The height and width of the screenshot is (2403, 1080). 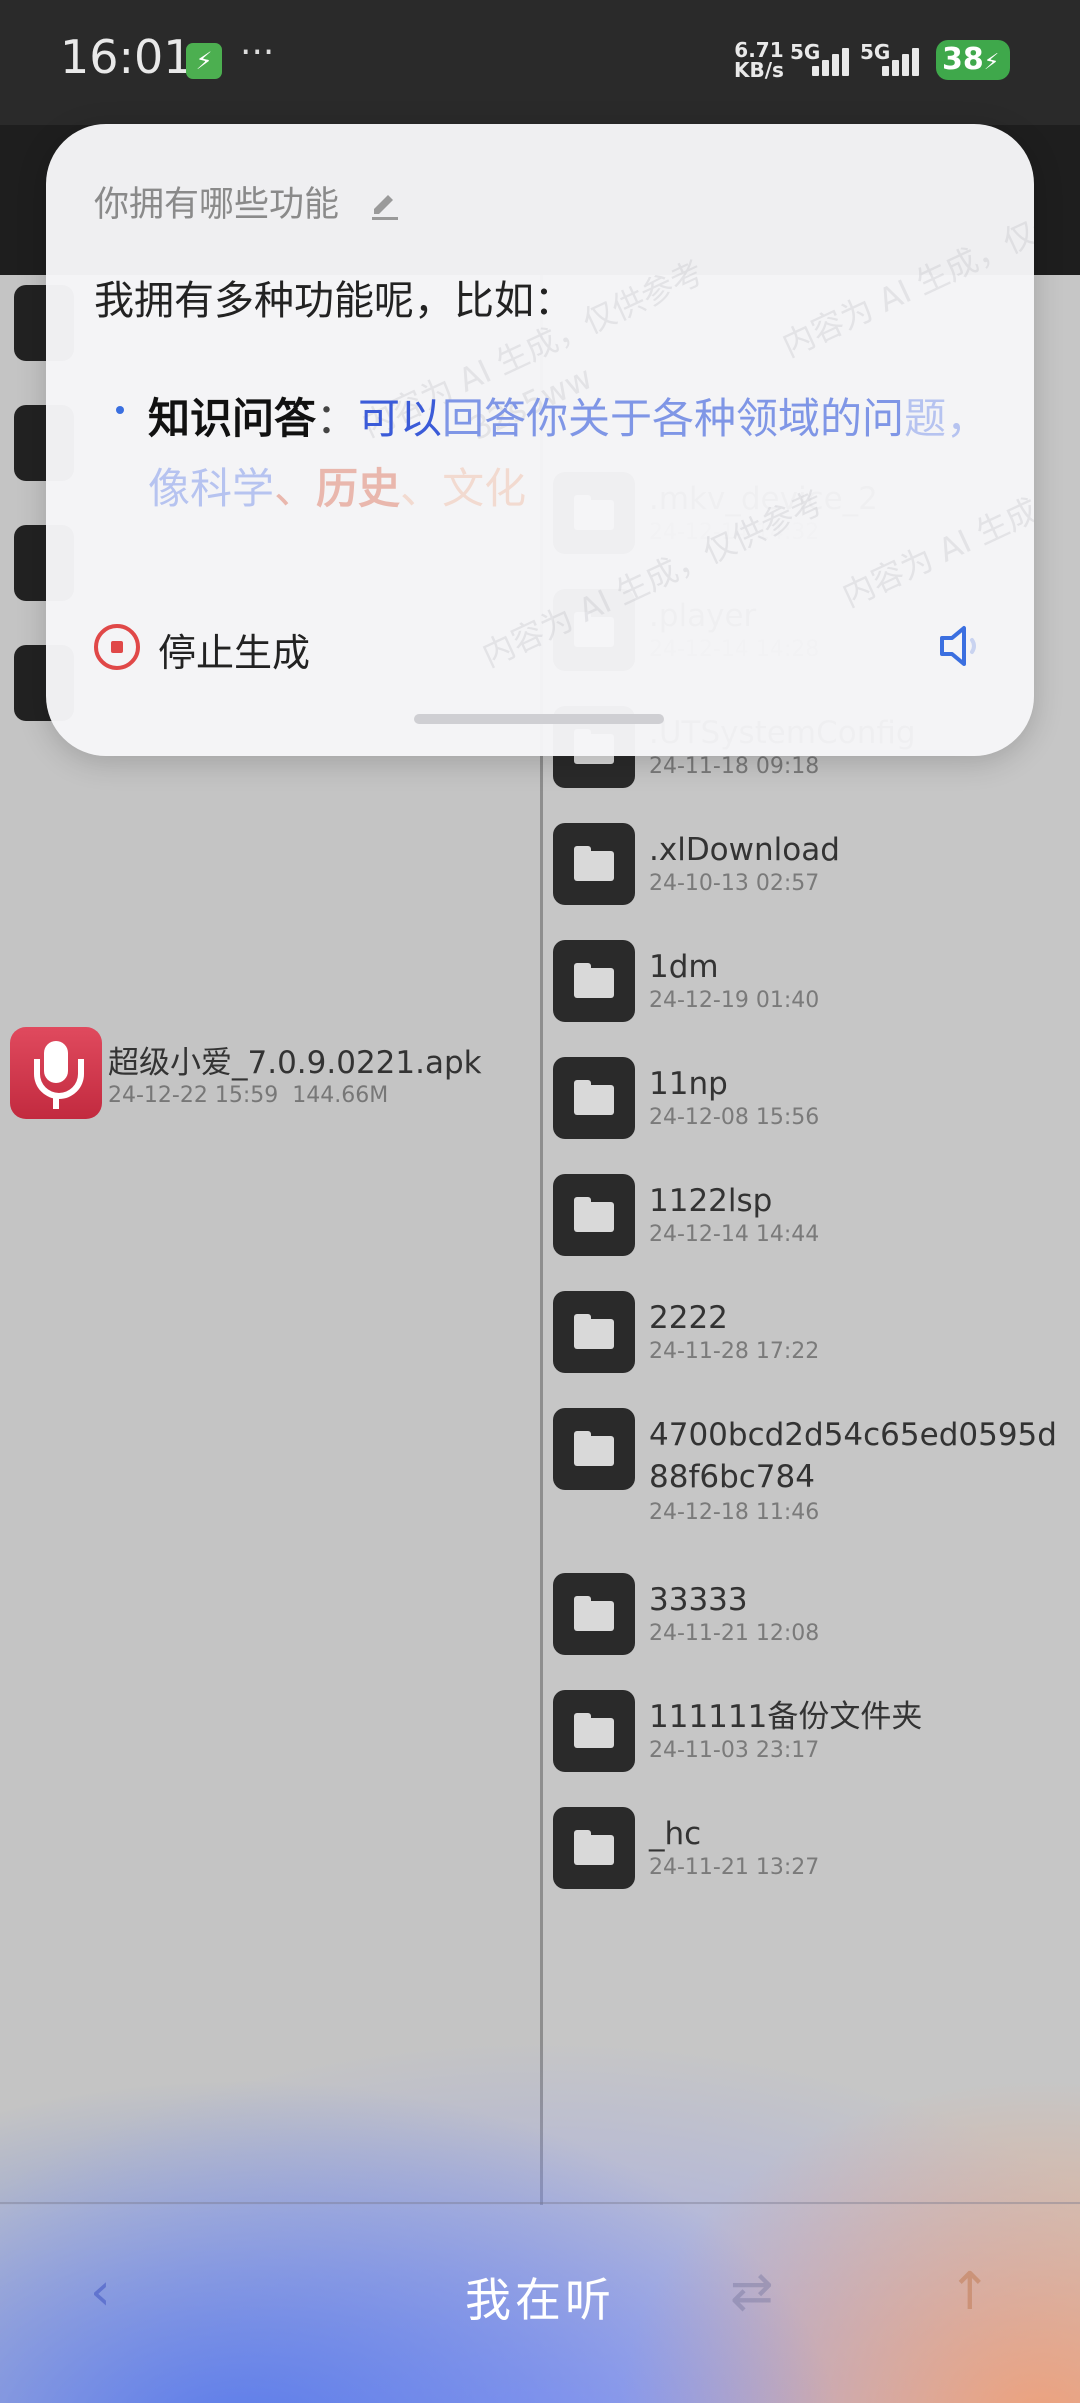 I want to click on network-speed-value: 6.71, so click(x=759, y=50).